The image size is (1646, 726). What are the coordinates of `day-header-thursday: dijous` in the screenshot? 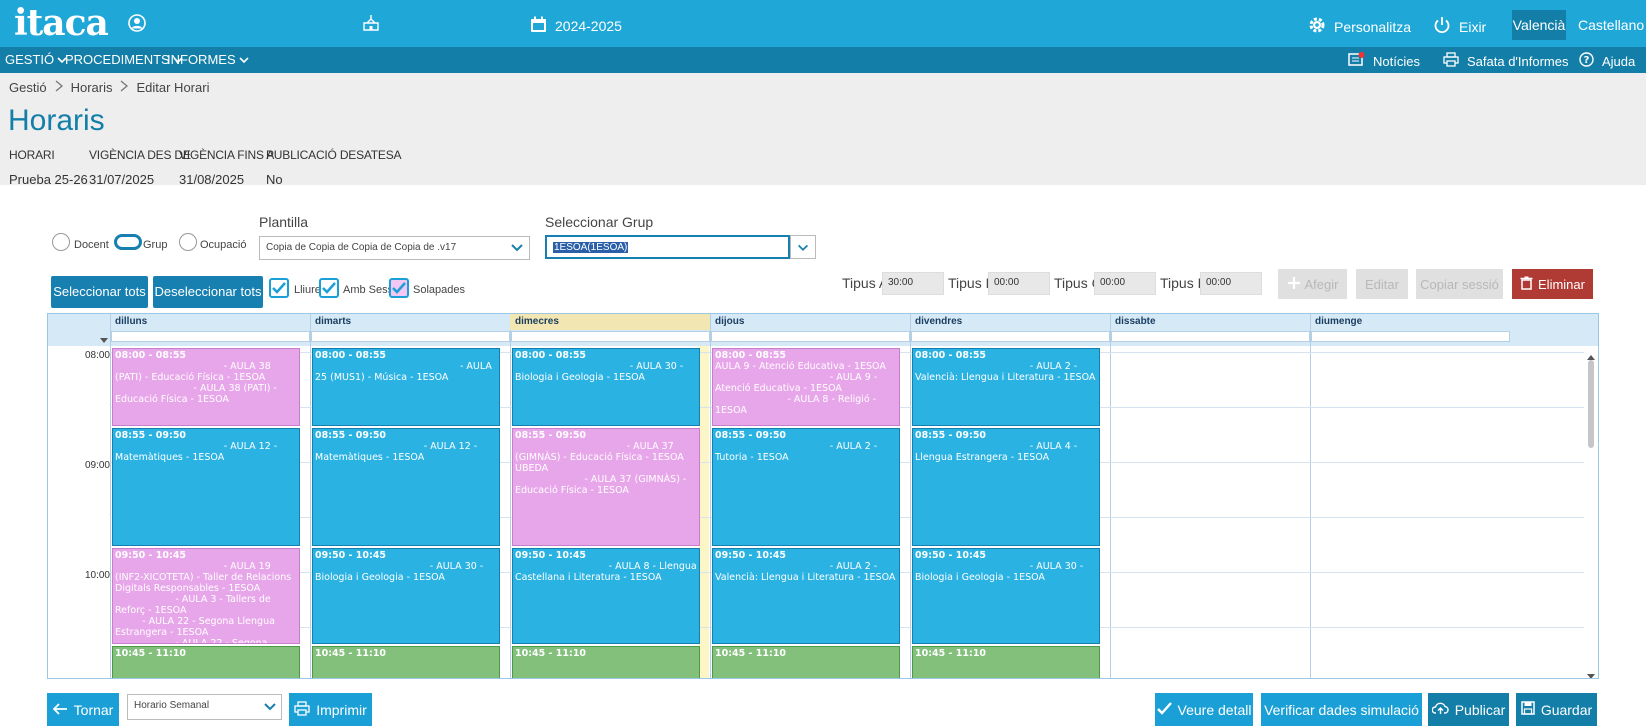 It's located at (729, 321).